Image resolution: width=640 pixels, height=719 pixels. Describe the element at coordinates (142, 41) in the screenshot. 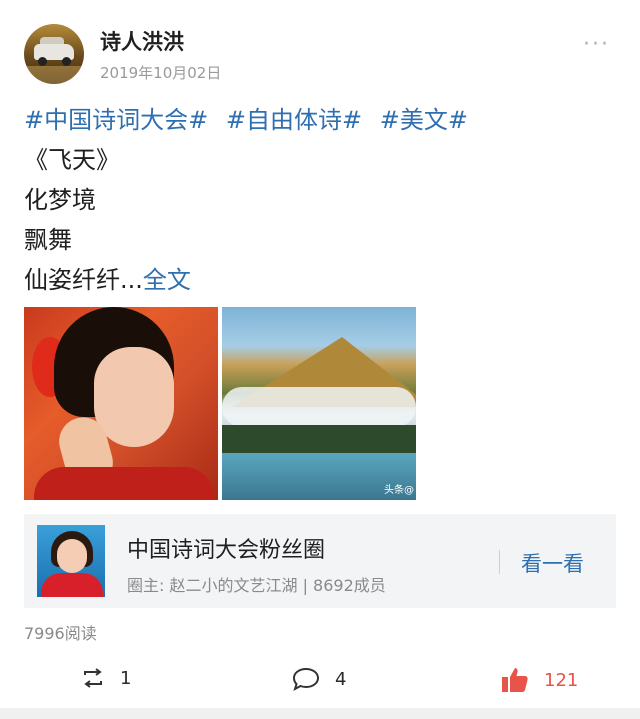

I see `username: 诗人洪洪` at that location.